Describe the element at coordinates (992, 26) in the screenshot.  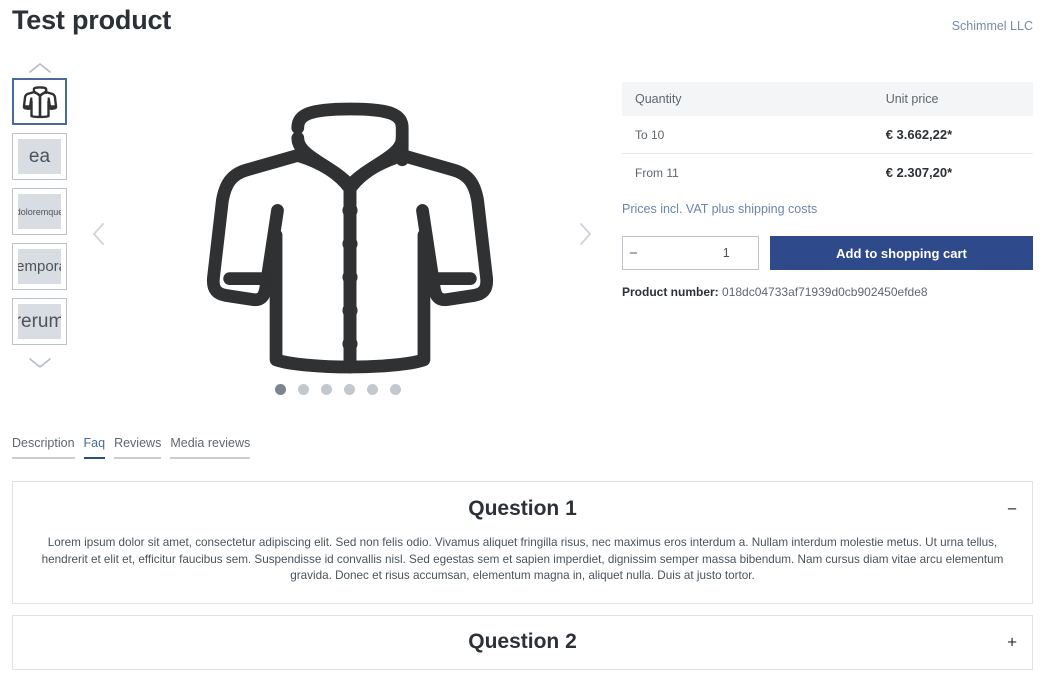
I see `manufacturer-link: Schimmel LLC` at that location.